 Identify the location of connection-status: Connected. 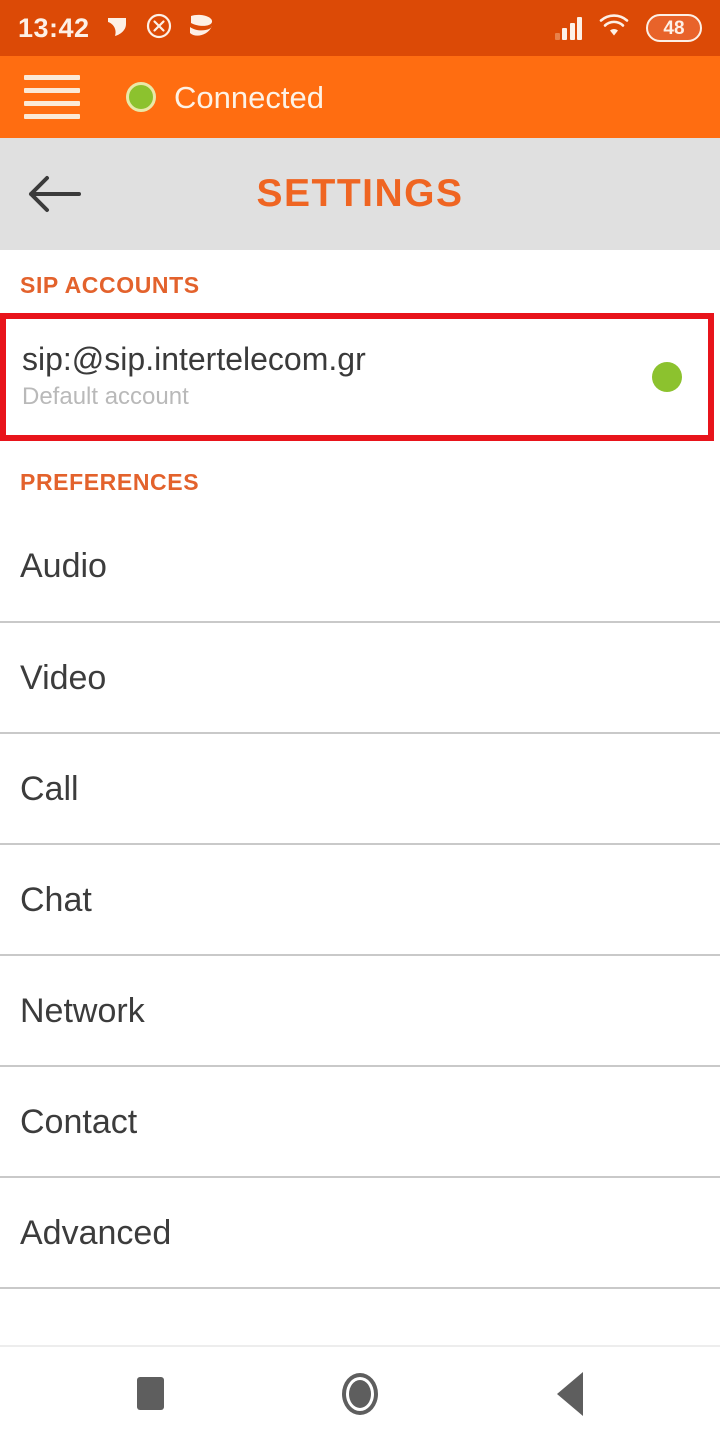
(225, 97).